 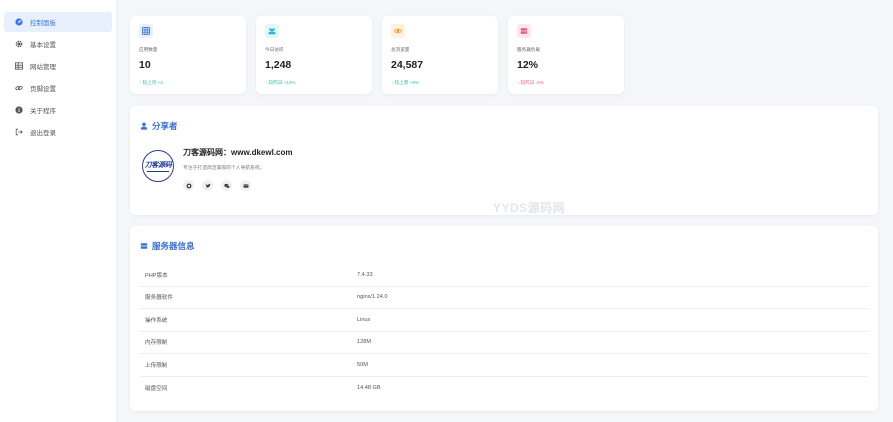 What do you see at coordinates (504, 388) in the screenshot?
I see `table-row: 磁盘空间 14.48 GB` at bounding box center [504, 388].